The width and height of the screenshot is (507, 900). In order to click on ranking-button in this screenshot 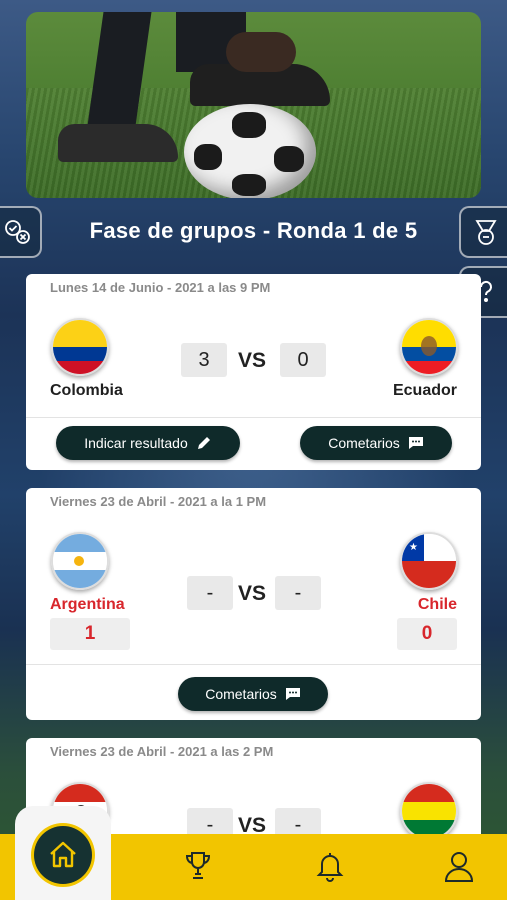, I will do `click(483, 232)`.